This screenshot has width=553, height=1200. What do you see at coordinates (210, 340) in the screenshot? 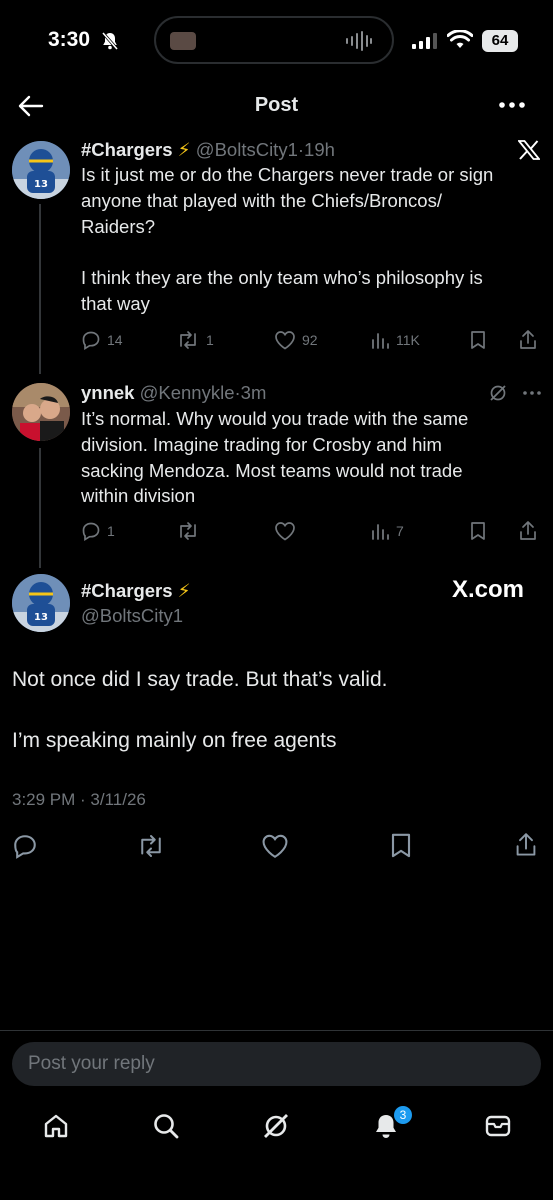
I see `repost-count: 1` at bounding box center [210, 340].